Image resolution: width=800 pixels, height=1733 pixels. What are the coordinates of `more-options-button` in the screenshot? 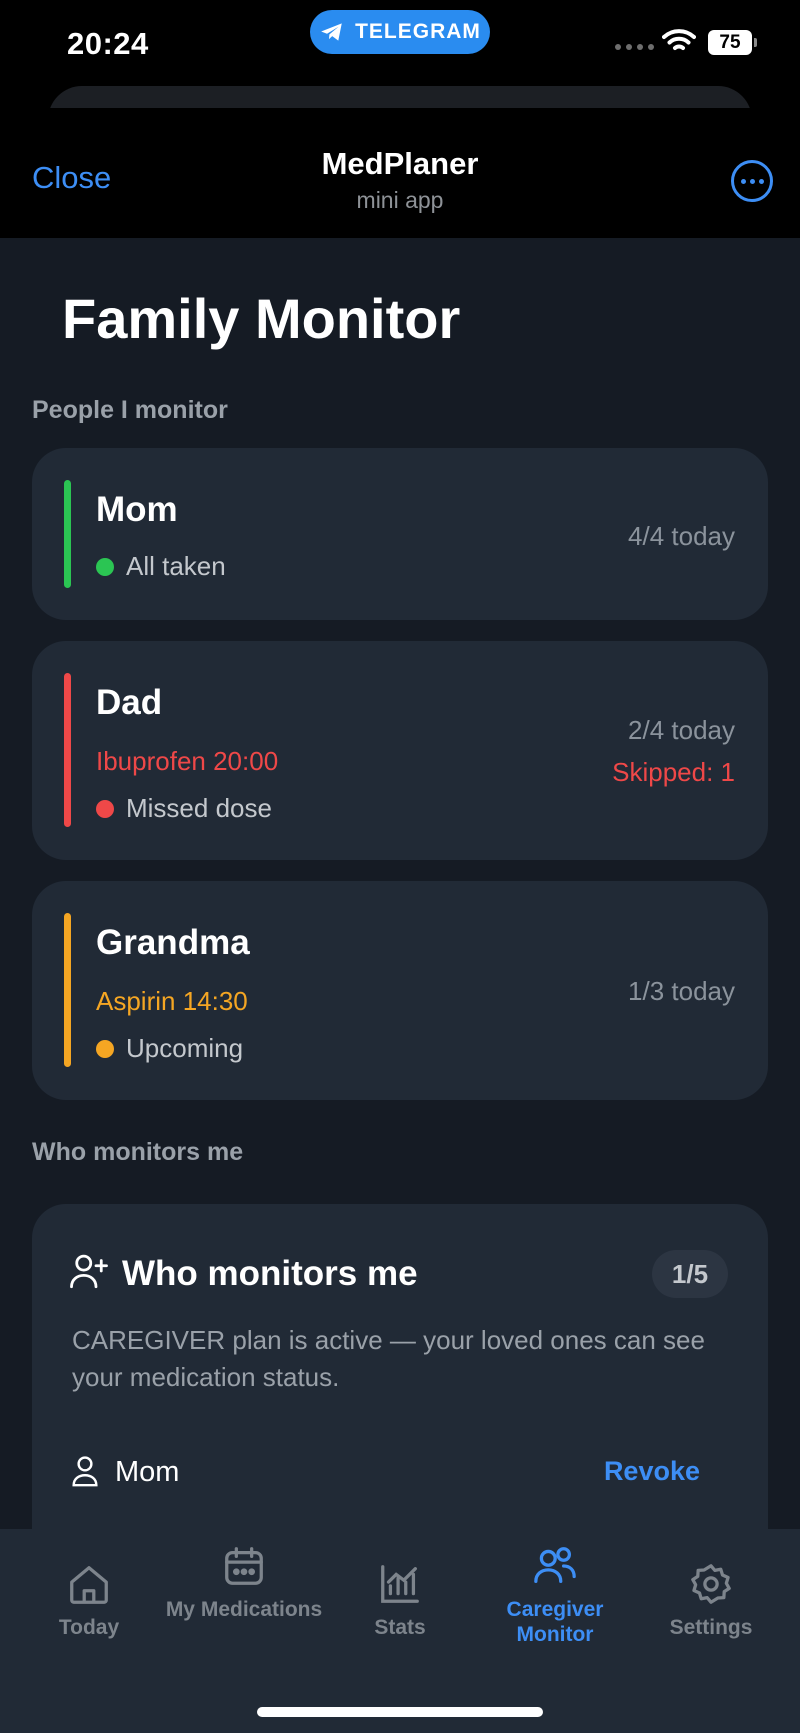 It's located at (752, 181).